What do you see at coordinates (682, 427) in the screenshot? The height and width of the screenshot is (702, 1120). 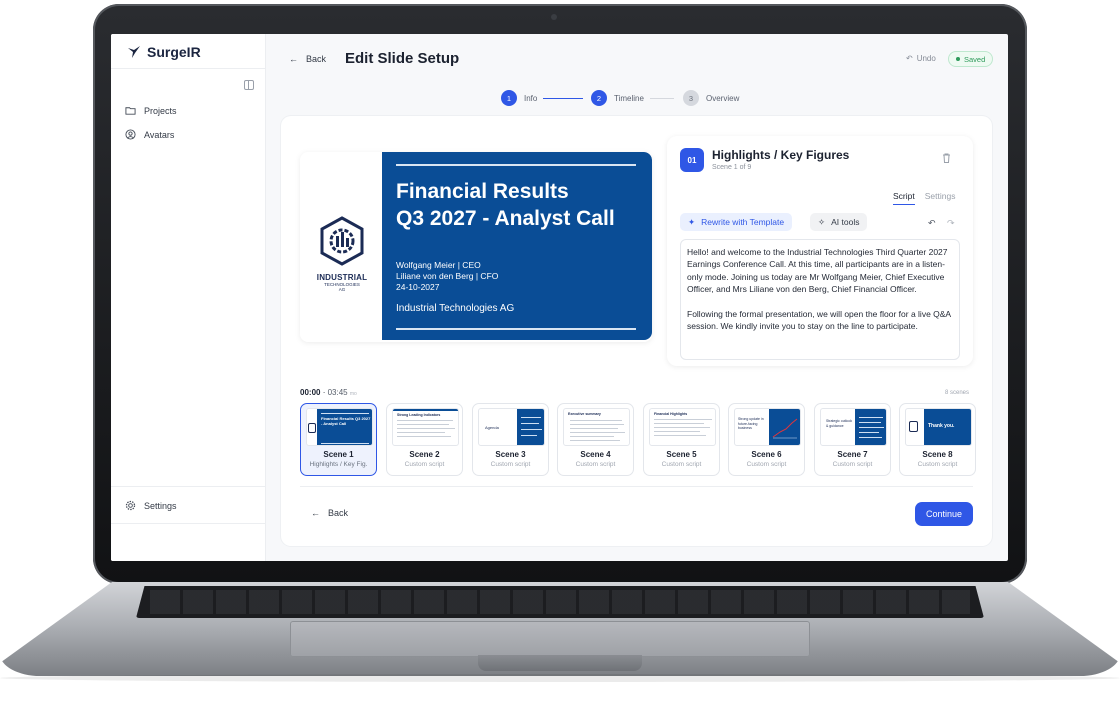 I see `scene-thumbnail: Financial Highlights` at bounding box center [682, 427].